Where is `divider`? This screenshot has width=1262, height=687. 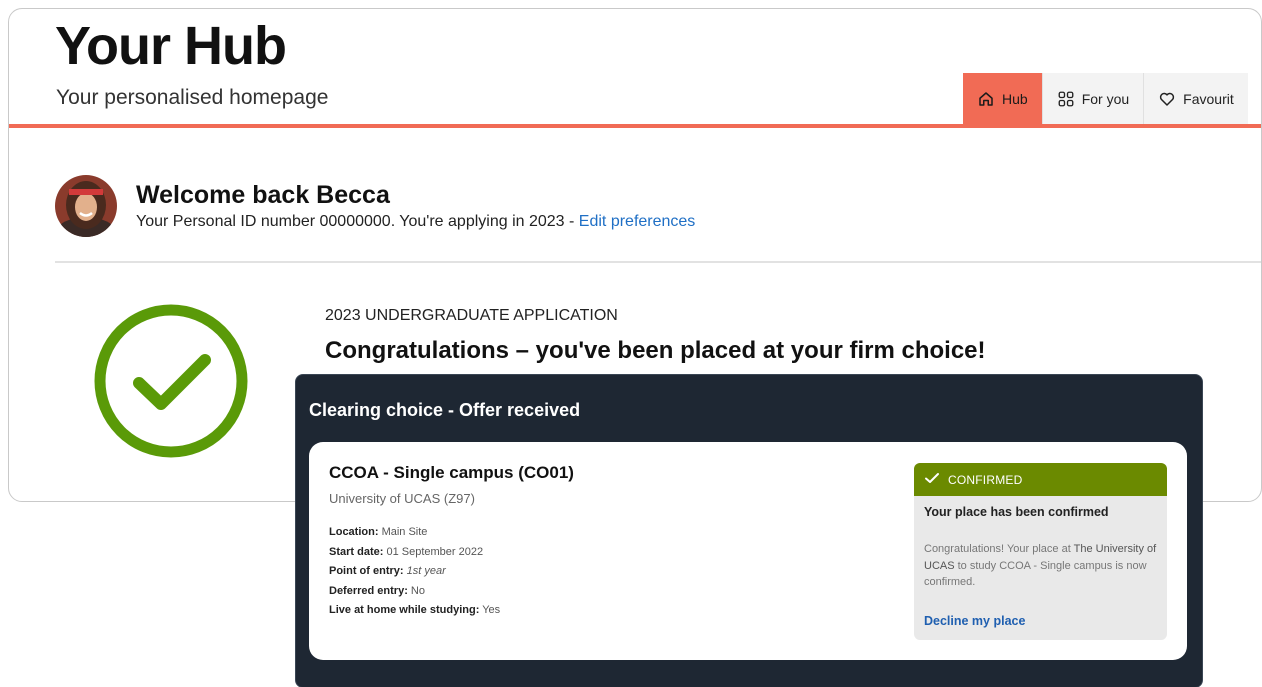 divider is located at coordinates (658, 262).